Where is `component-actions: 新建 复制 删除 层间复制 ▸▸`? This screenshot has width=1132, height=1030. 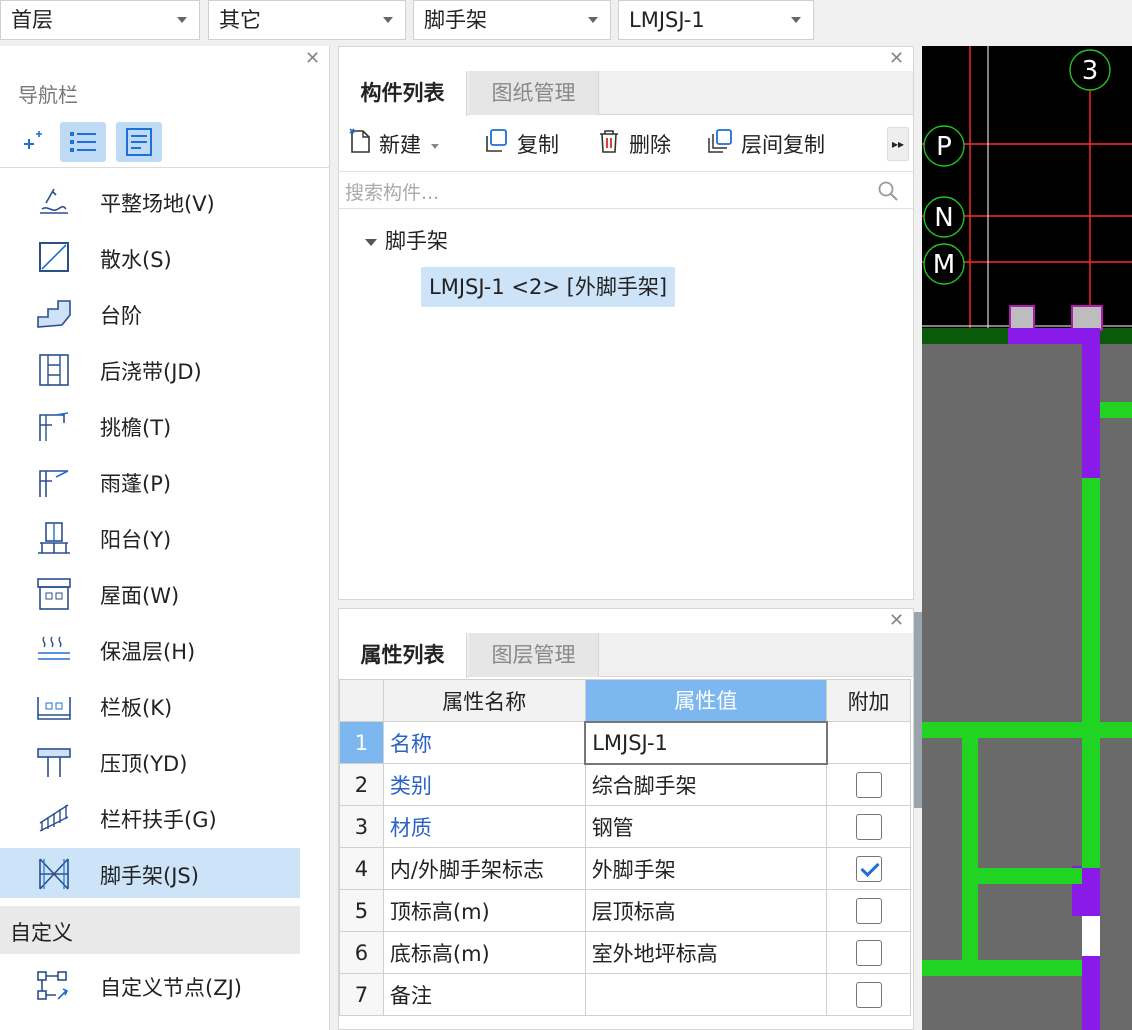 component-actions: 新建 复制 删除 层间复制 ▸▸ is located at coordinates (626, 144).